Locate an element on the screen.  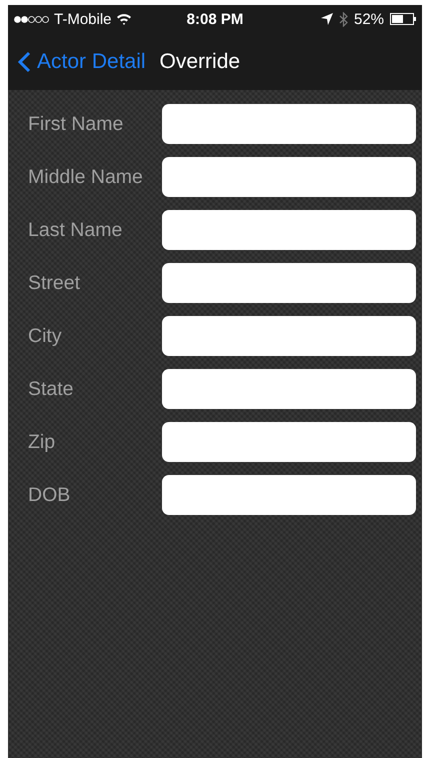
battery-icon is located at coordinates (403, 19).